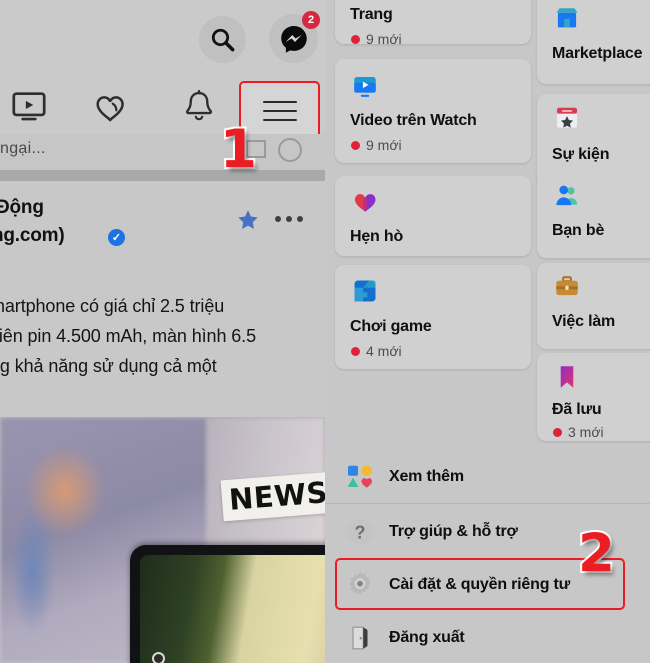  I want to click on menu-card-trang: Trang 9 mới, so click(433, 23).